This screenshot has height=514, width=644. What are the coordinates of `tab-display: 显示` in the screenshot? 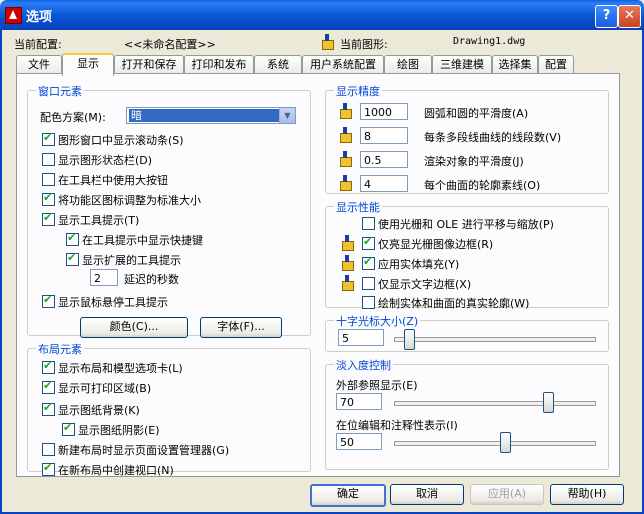 It's located at (88, 64).